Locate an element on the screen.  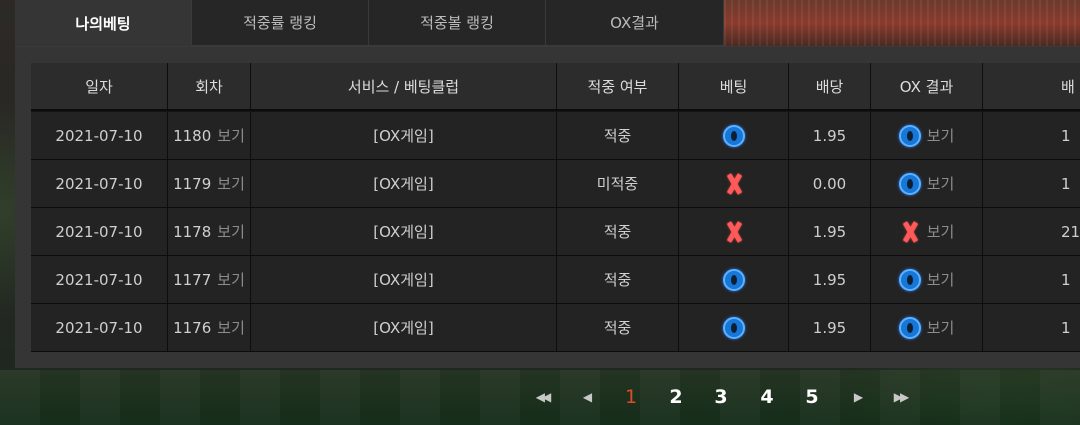
round-cell: 1179 보기 is located at coordinates (209, 183).